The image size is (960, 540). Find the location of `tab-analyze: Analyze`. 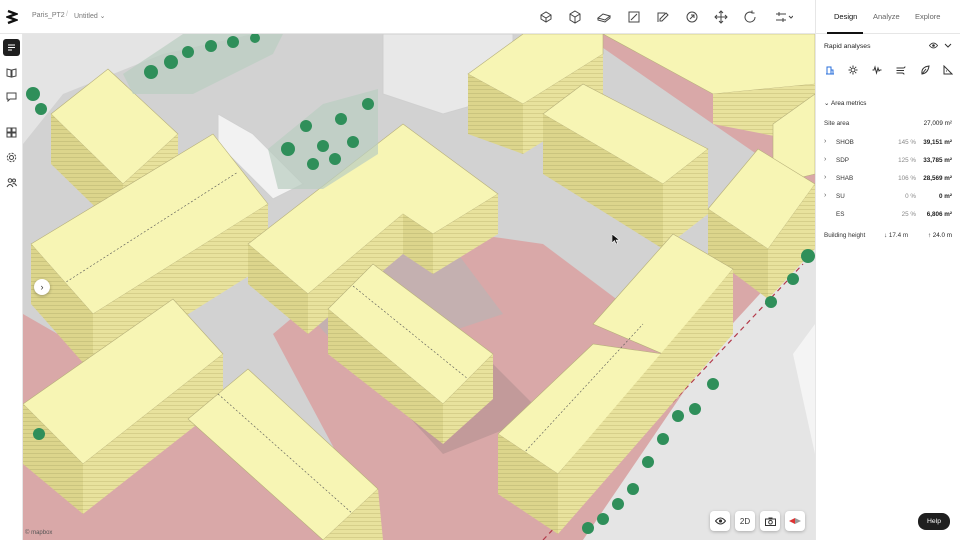

tab-analyze: Analyze is located at coordinates (886, 16).